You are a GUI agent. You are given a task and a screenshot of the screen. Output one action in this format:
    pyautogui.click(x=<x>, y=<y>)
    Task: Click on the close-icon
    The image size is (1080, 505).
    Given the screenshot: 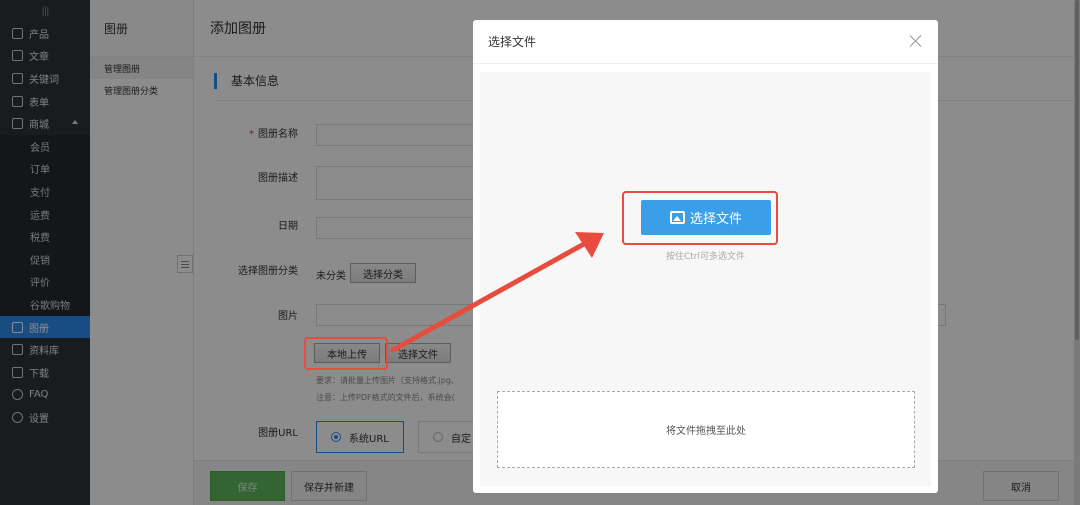 What is the action you would take?
    pyautogui.click(x=916, y=41)
    